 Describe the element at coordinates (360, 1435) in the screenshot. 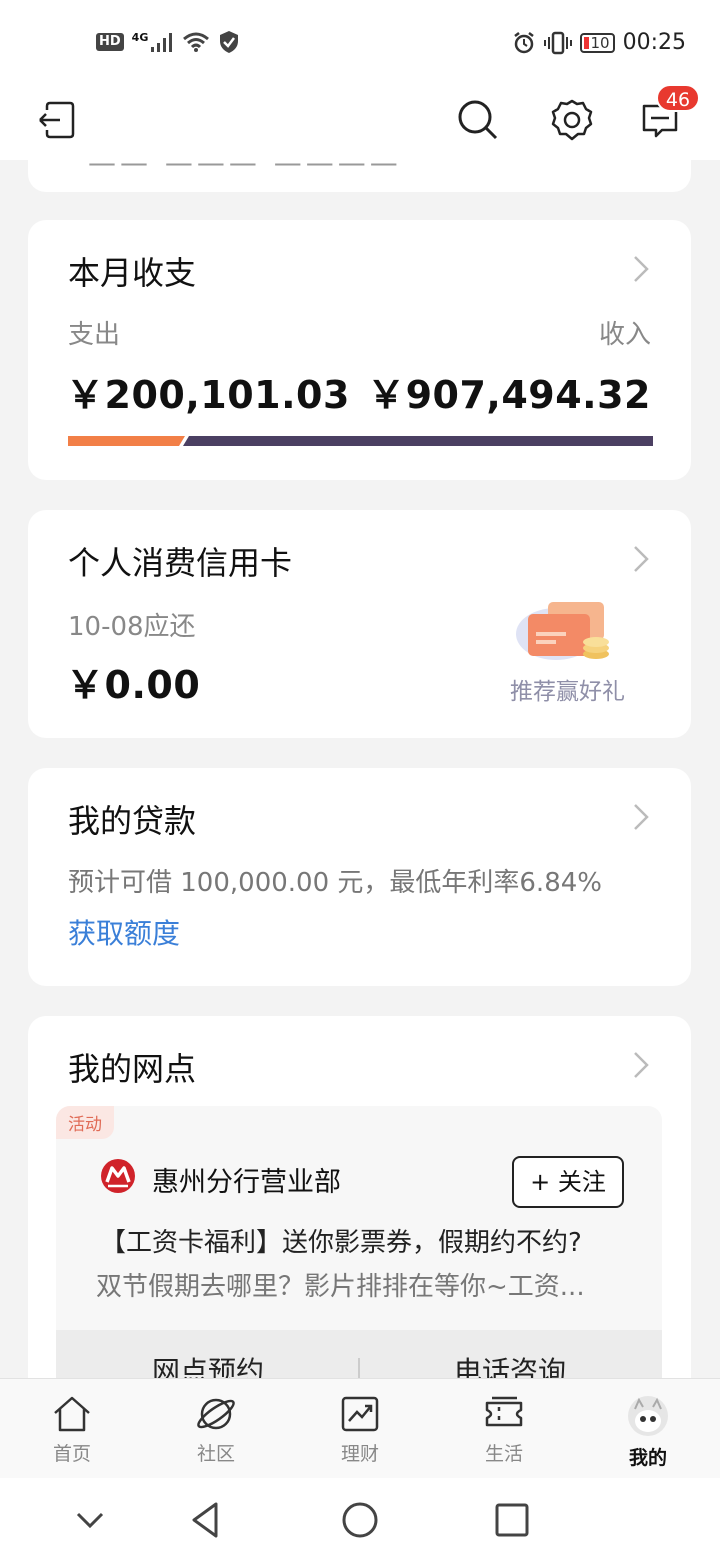

I see `tab-wealth: 理财` at that location.